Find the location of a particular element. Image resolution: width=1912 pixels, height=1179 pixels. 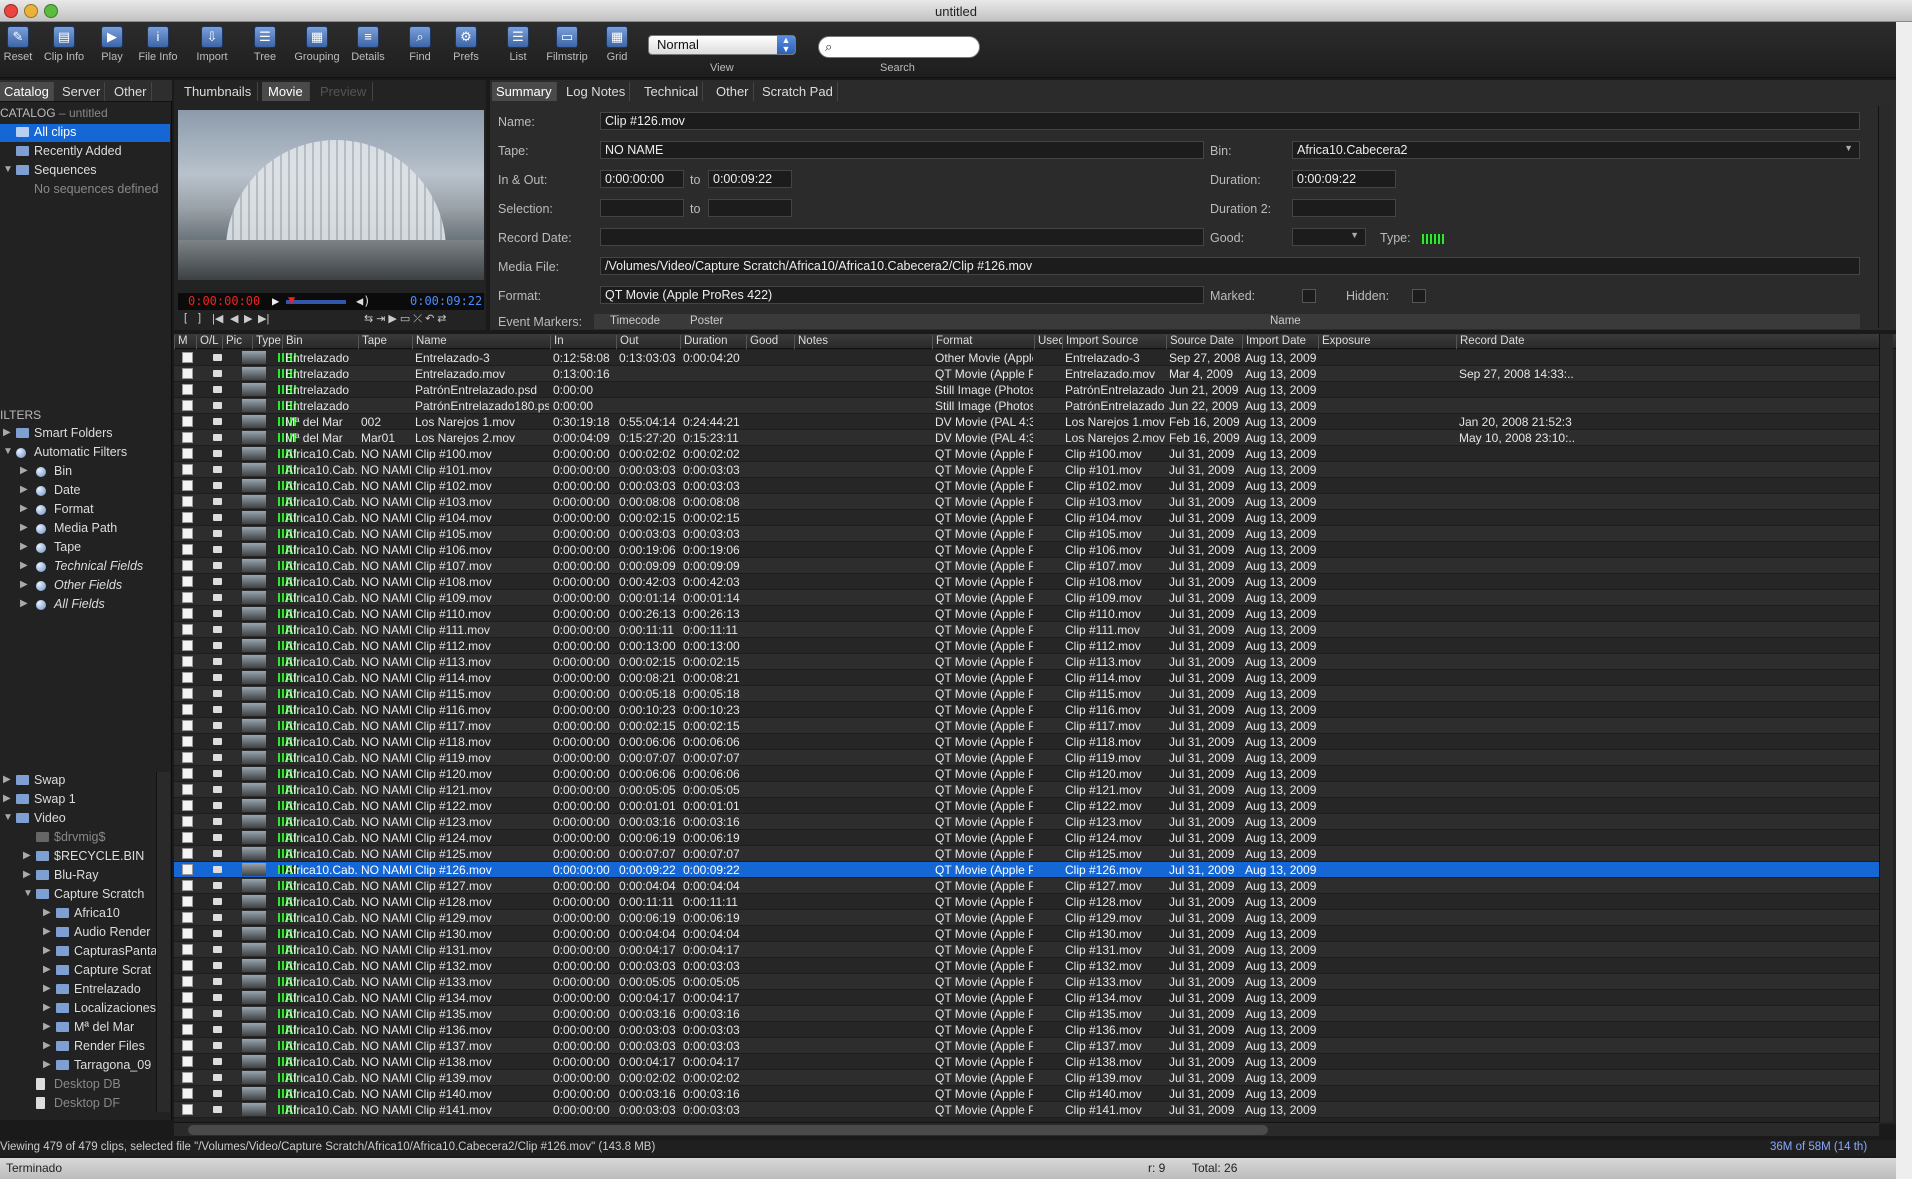

volume-tree-item: ▶ Audio Render is located at coordinates (78, 933).